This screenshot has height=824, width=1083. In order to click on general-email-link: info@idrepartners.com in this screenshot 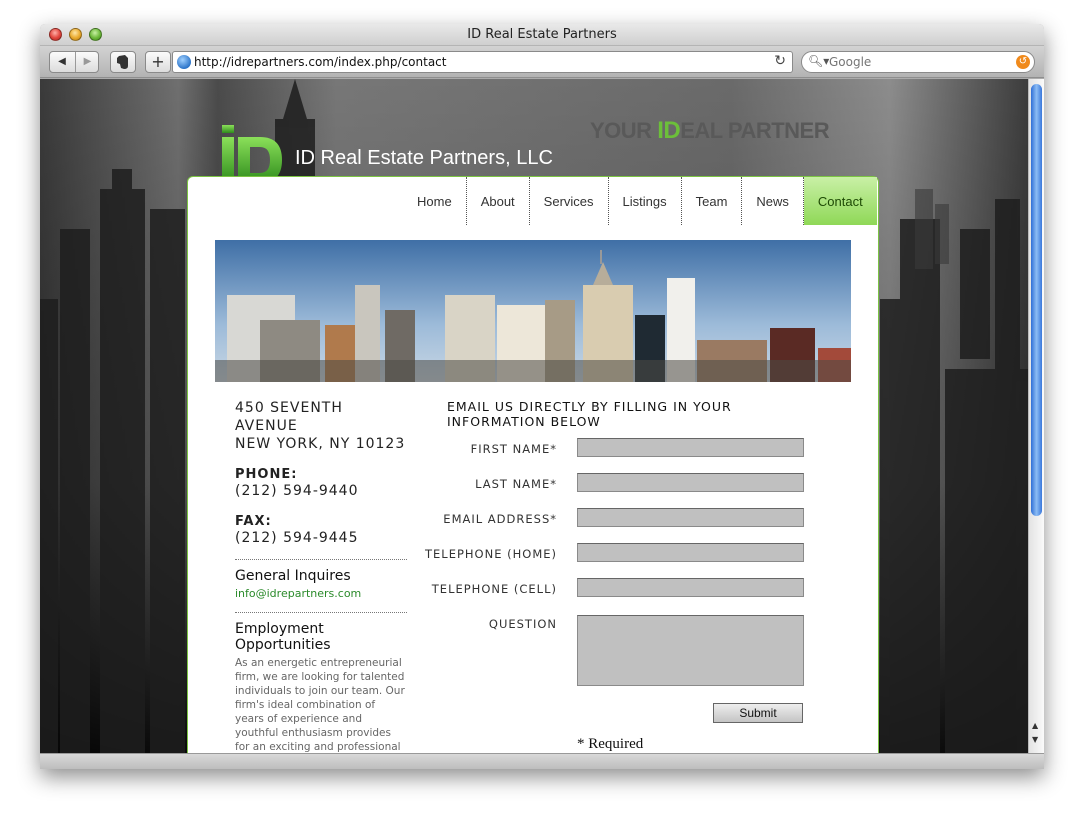, I will do `click(321, 593)`.